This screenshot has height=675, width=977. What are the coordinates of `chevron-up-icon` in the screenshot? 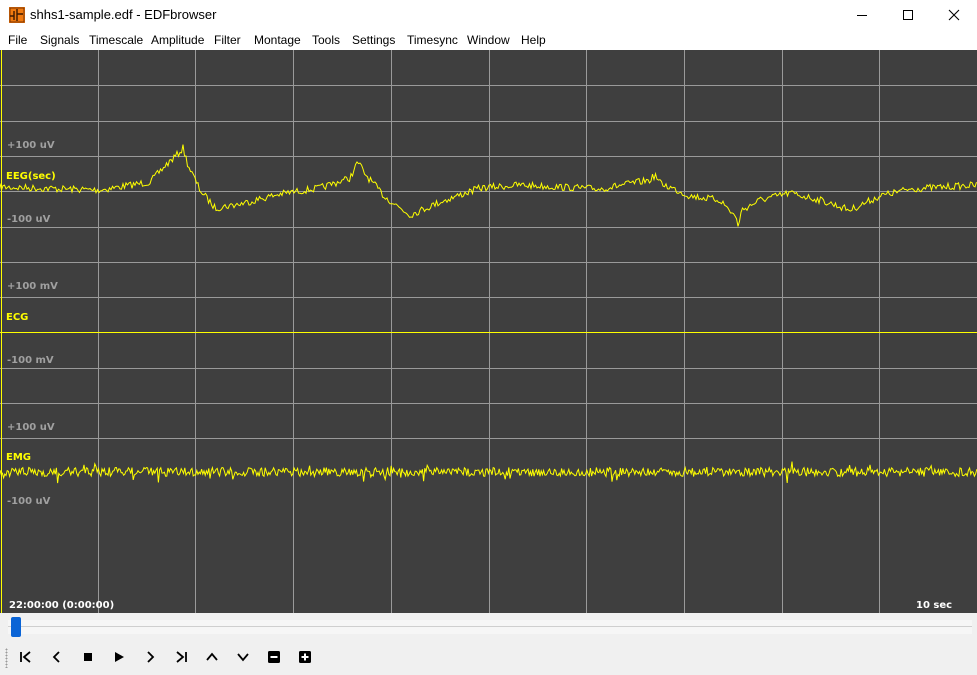 It's located at (212, 656).